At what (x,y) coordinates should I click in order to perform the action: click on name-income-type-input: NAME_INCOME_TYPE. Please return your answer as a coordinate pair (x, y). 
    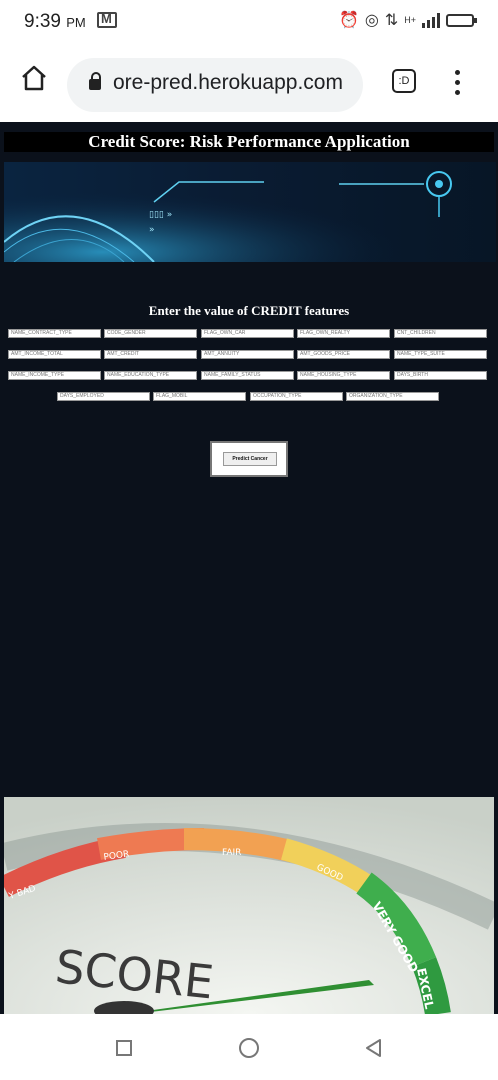
    Looking at the image, I should click on (54, 375).